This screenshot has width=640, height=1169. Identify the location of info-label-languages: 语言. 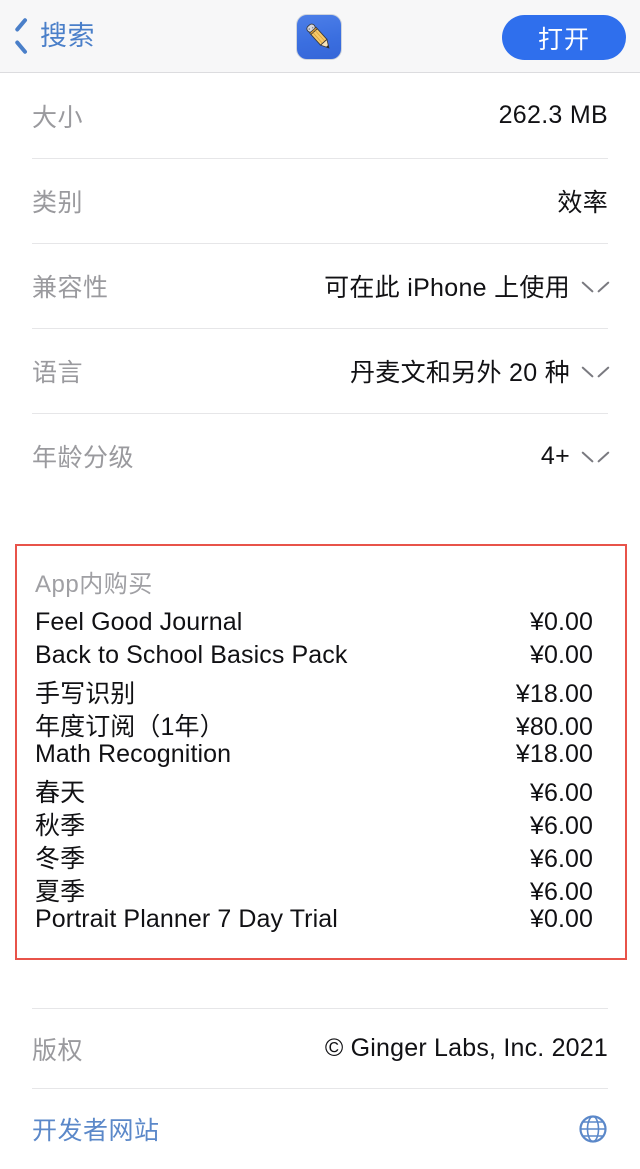
(58, 373).